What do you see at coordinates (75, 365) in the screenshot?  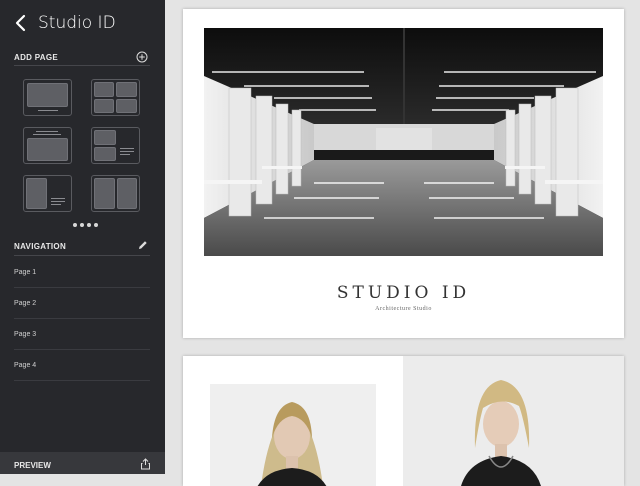 I see `nav-item-page-4: Page 4` at bounding box center [75, 365].